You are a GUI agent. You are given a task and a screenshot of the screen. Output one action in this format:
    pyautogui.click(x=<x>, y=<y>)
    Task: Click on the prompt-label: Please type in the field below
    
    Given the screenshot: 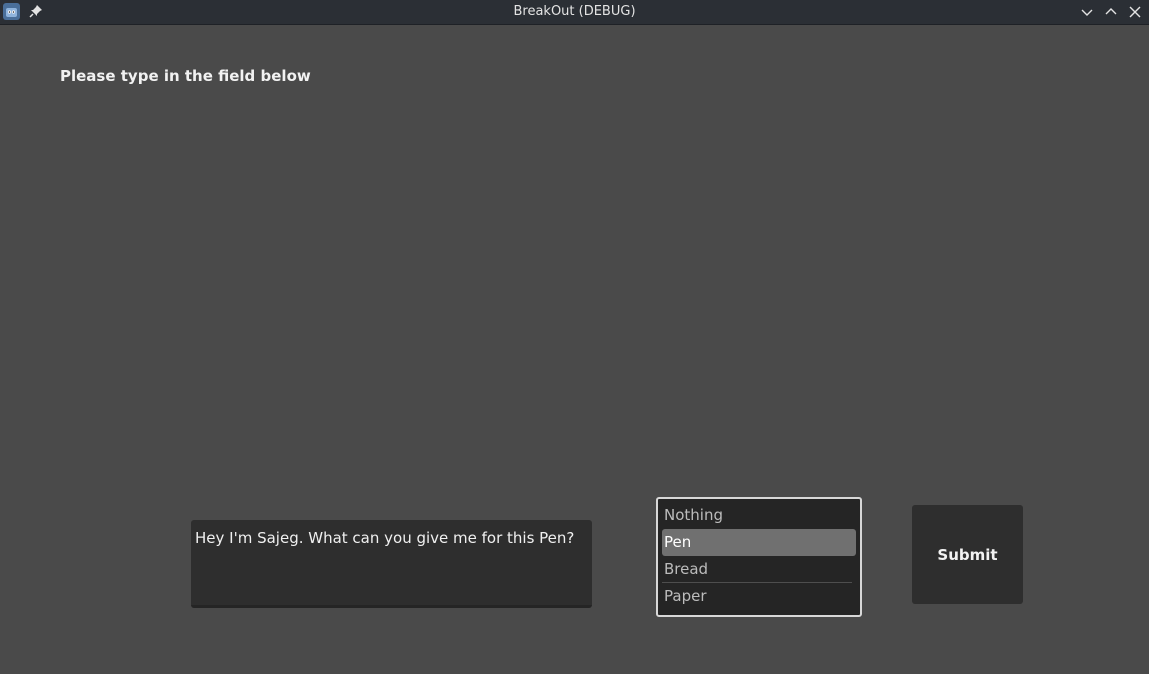 What is the action you would take?
    pyautogui.click(x=185, y=76)
    